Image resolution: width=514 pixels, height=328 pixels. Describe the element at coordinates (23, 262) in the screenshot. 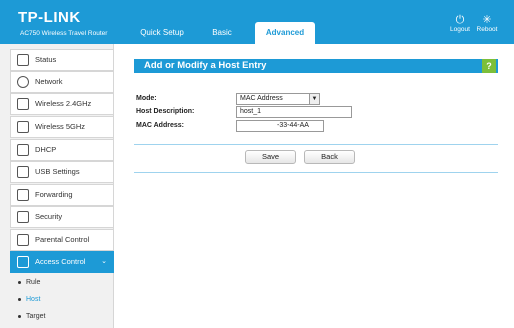

I see `access-control-icon` at that location.